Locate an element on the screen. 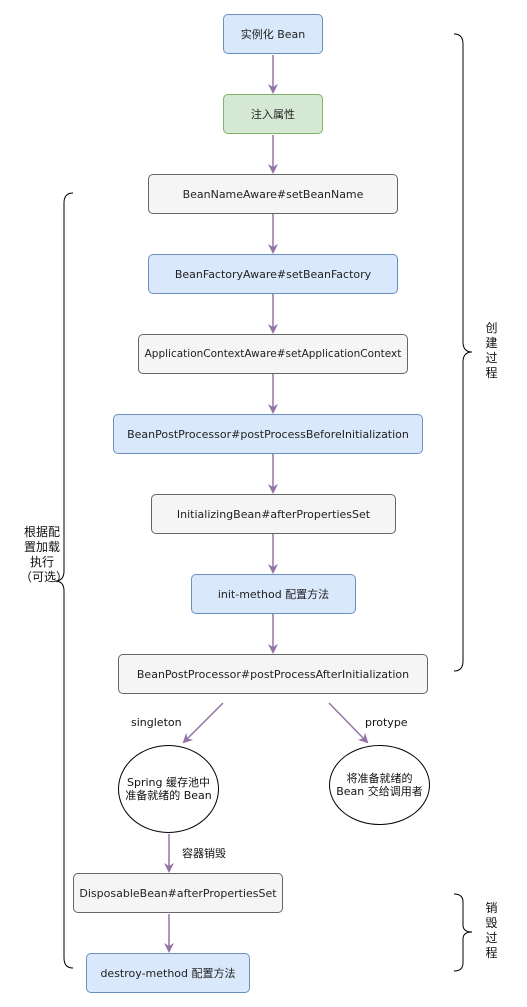 This screenshot has width=527, height=1007. prototype-handoff-ellipse: 将准备就绪的 Bean 交给调用者 is located at coordinates (379, 785).